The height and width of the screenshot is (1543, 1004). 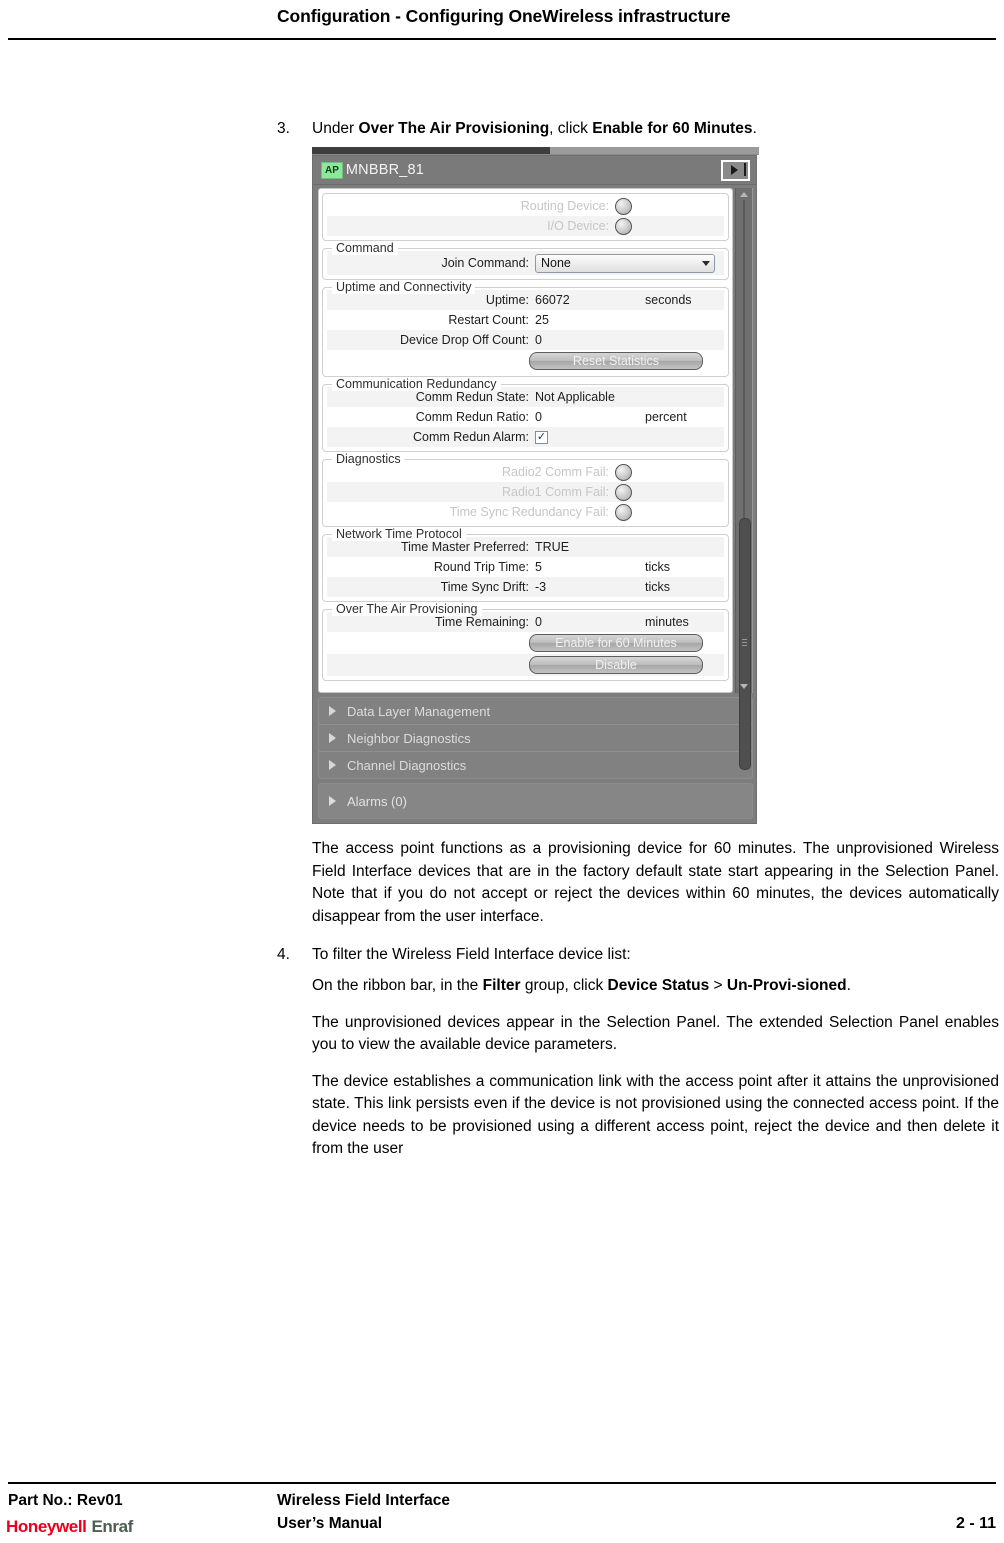 I want to click on step-3-text-a: Under, so click(x=335, y=128).